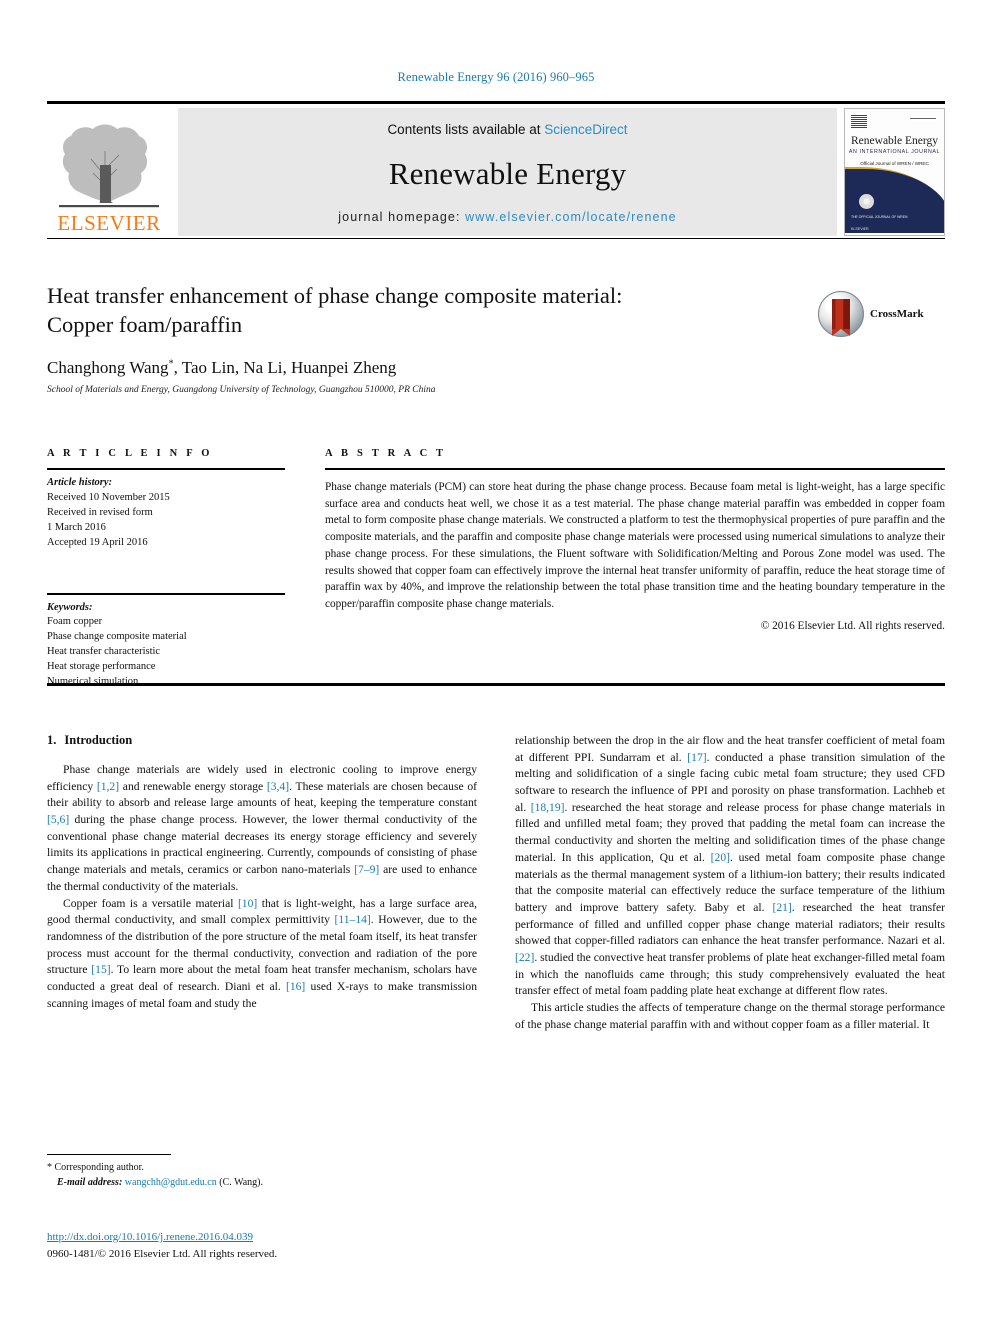  What do you see at coordinates (70, 607) in the screenshot?
I see `keywords-label: Keywords:` at bounding box center [70, 607].